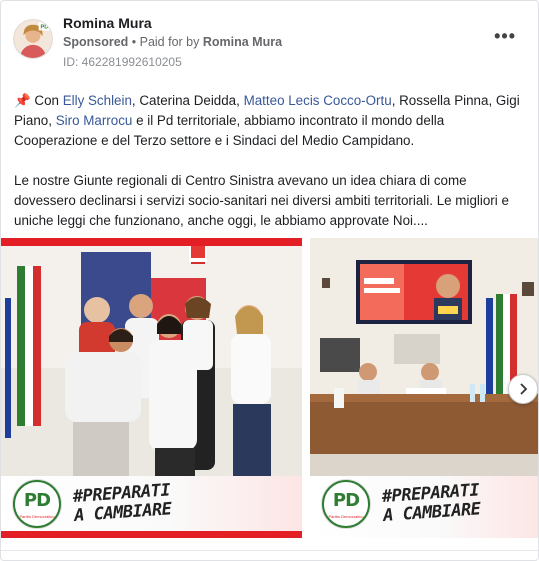 This screenshot has width=539, height=561. What do you see at coordinates (33, 39) in the screenshot?
I see `avatar: PD` at bounding box center [33, 39].